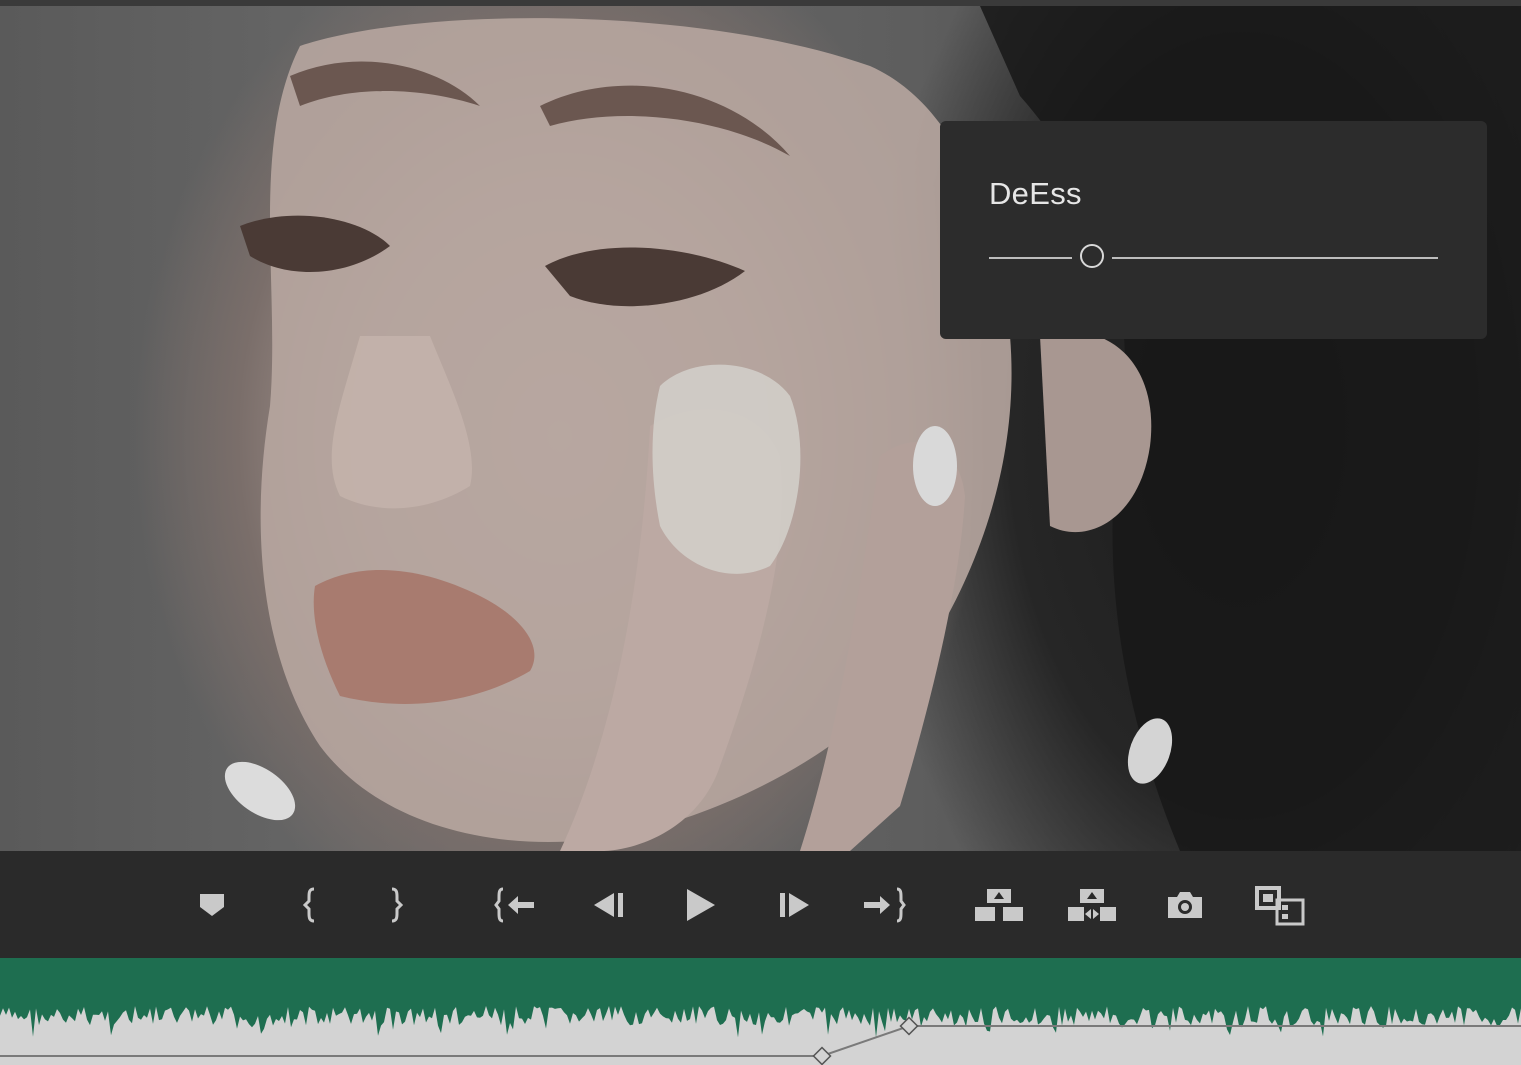 The image size is (1521, 1065). Describe the element at coordinates (1213, 256) in the screenshot. I see `effect-slider` at that location.